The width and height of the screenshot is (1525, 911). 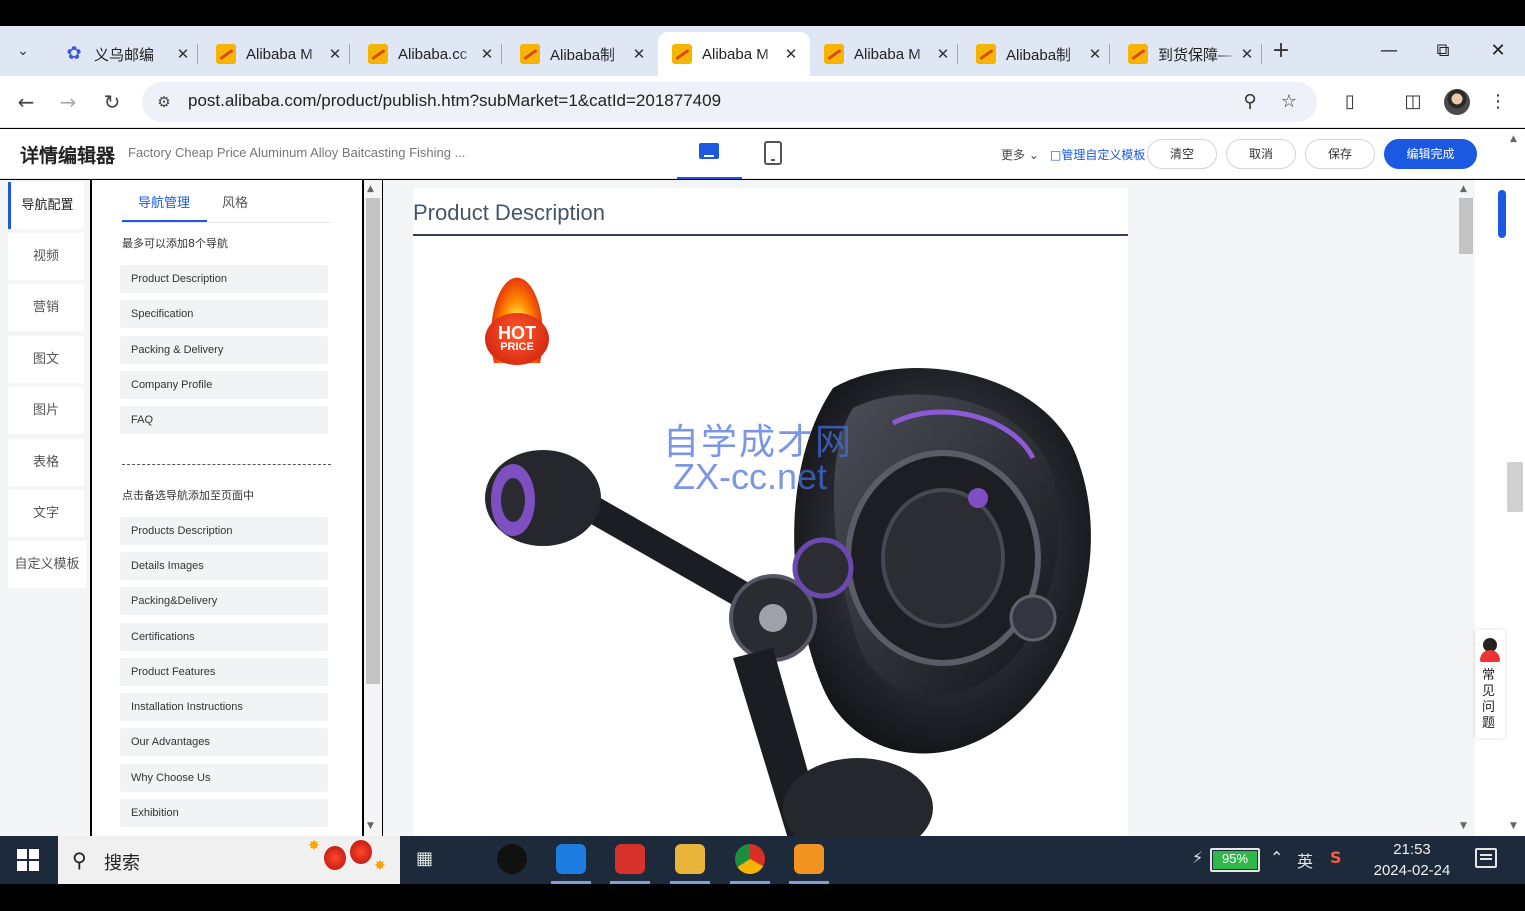 What do you see at coordinates (433, 54) in the screenshot?
I see `tab-title: Alibaba.cc` at bounding box center [433, 54].